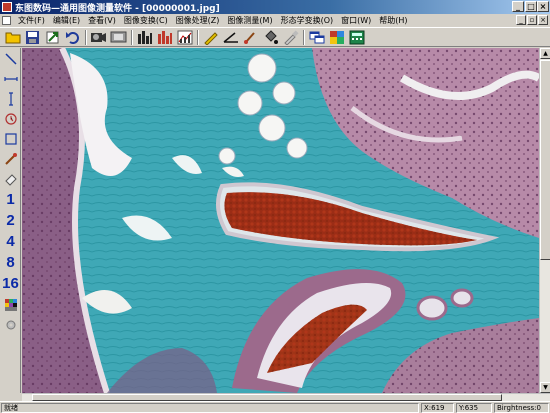 This screenshot has height=413, width=550. Describe the element at coordinates (184, 37) in the screenshot. I see `chart-icon` at that location.